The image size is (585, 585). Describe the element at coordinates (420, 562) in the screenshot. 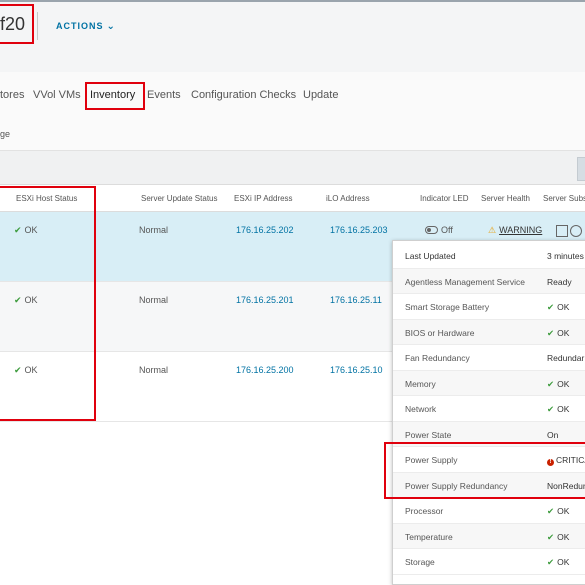

I see `popover-label: Storage` at that location.